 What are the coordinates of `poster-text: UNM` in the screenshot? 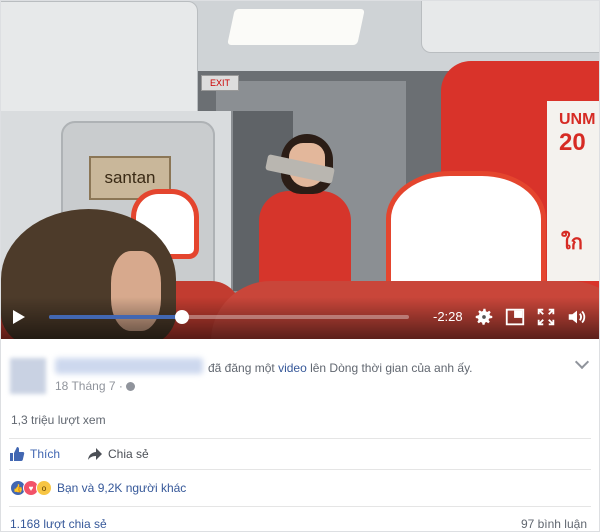 It's located at (577, 119).